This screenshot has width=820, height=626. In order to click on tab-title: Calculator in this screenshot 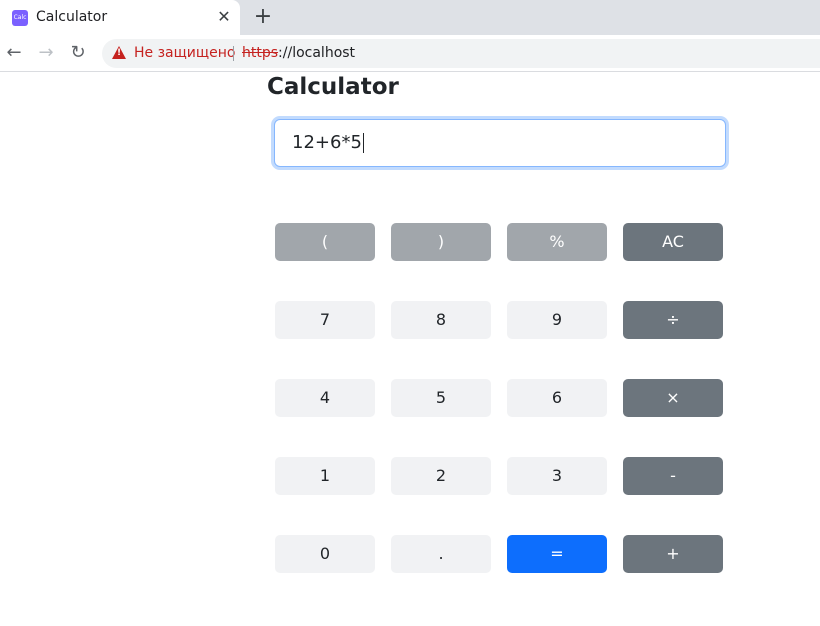, I will do `click(72, 17)`.